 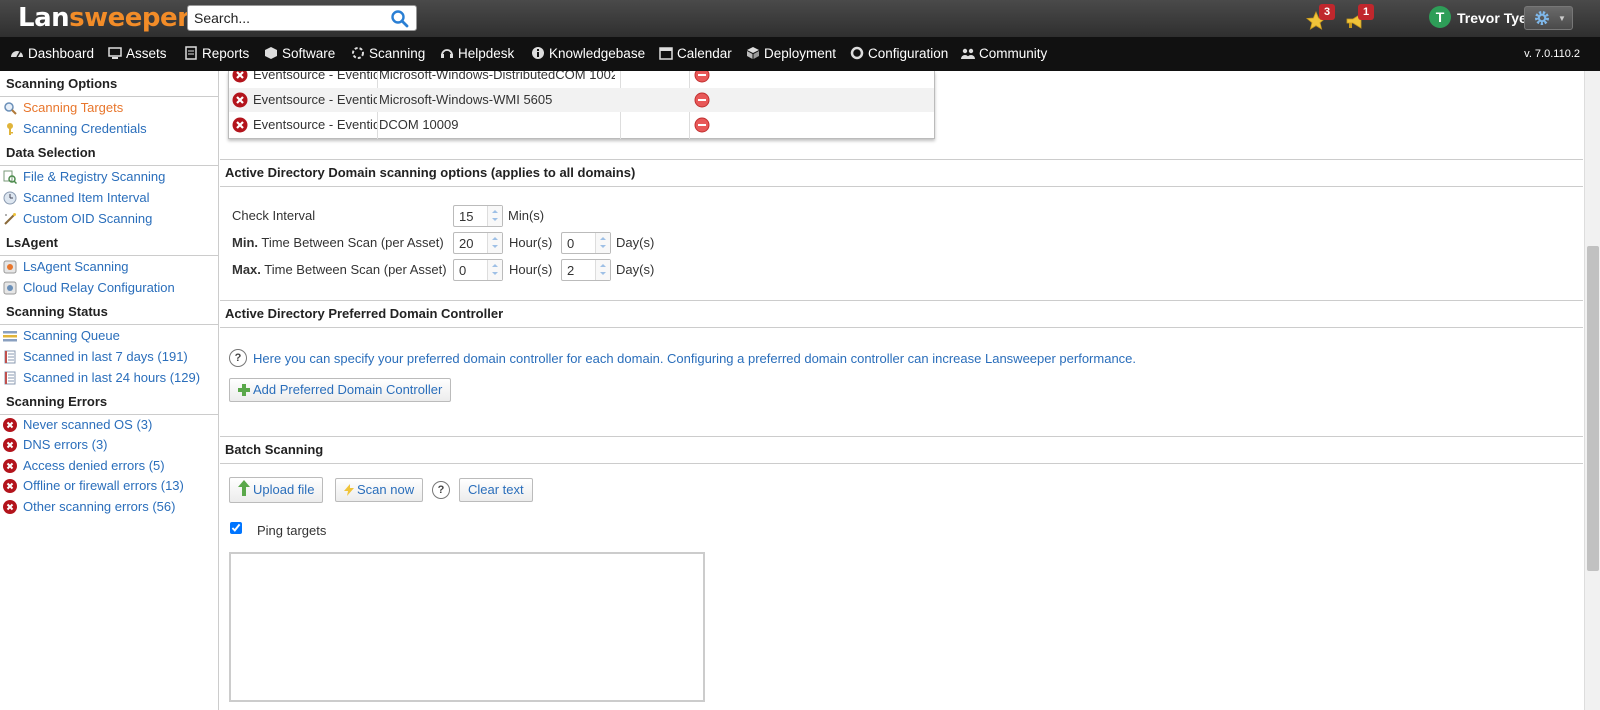 I want to click on min-hours-input, so click(x=473, y=243).